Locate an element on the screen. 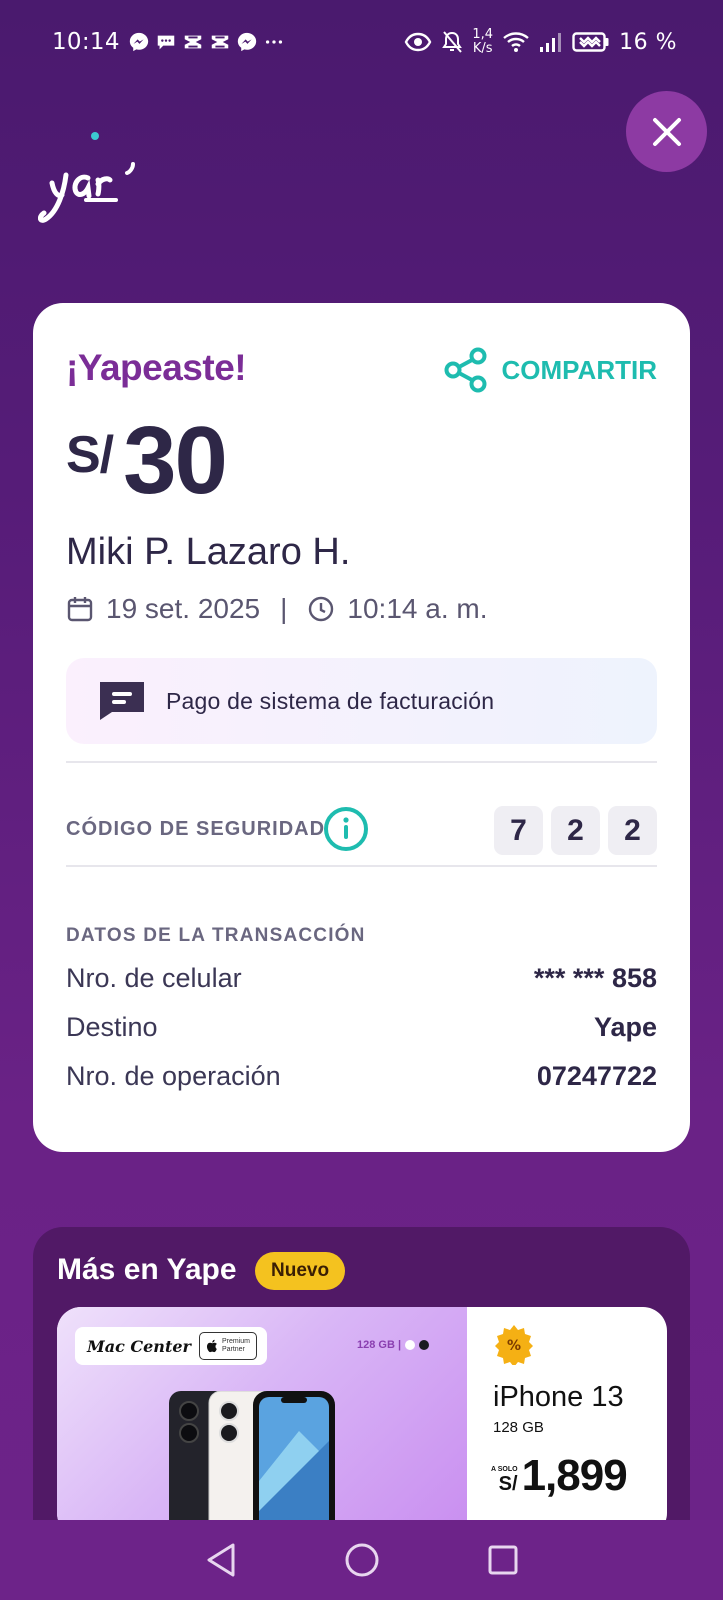 This screenshot has height=1600, width=723. eye-icon is located at coordinates (418, 42).